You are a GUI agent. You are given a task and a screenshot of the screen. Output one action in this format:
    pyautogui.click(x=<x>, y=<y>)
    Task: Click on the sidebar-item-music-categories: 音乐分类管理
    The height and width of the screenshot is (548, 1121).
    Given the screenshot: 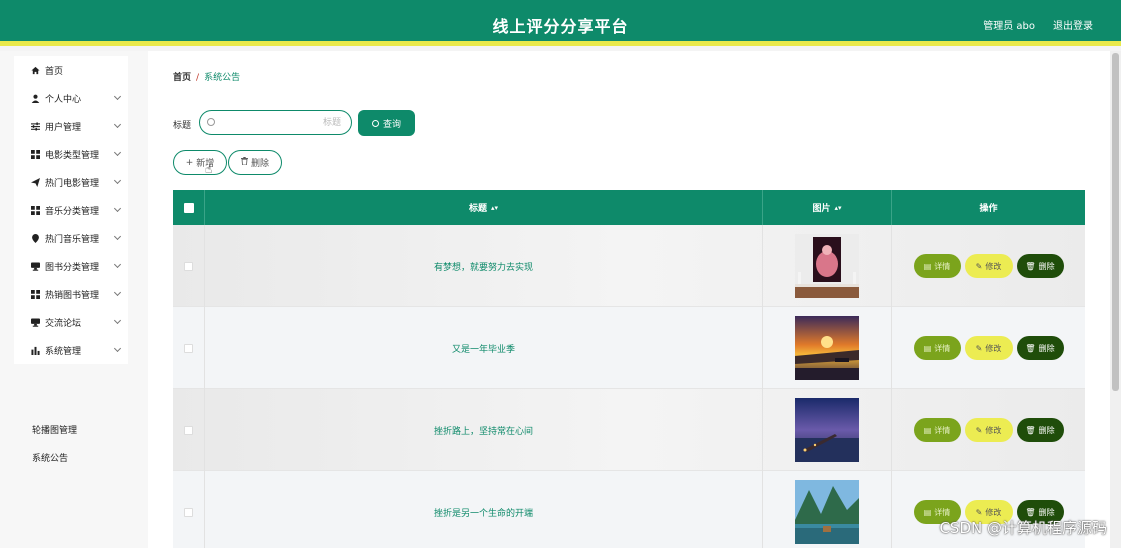 What is the action you would take?
    pyautogui.click(x=71, y=210)
    